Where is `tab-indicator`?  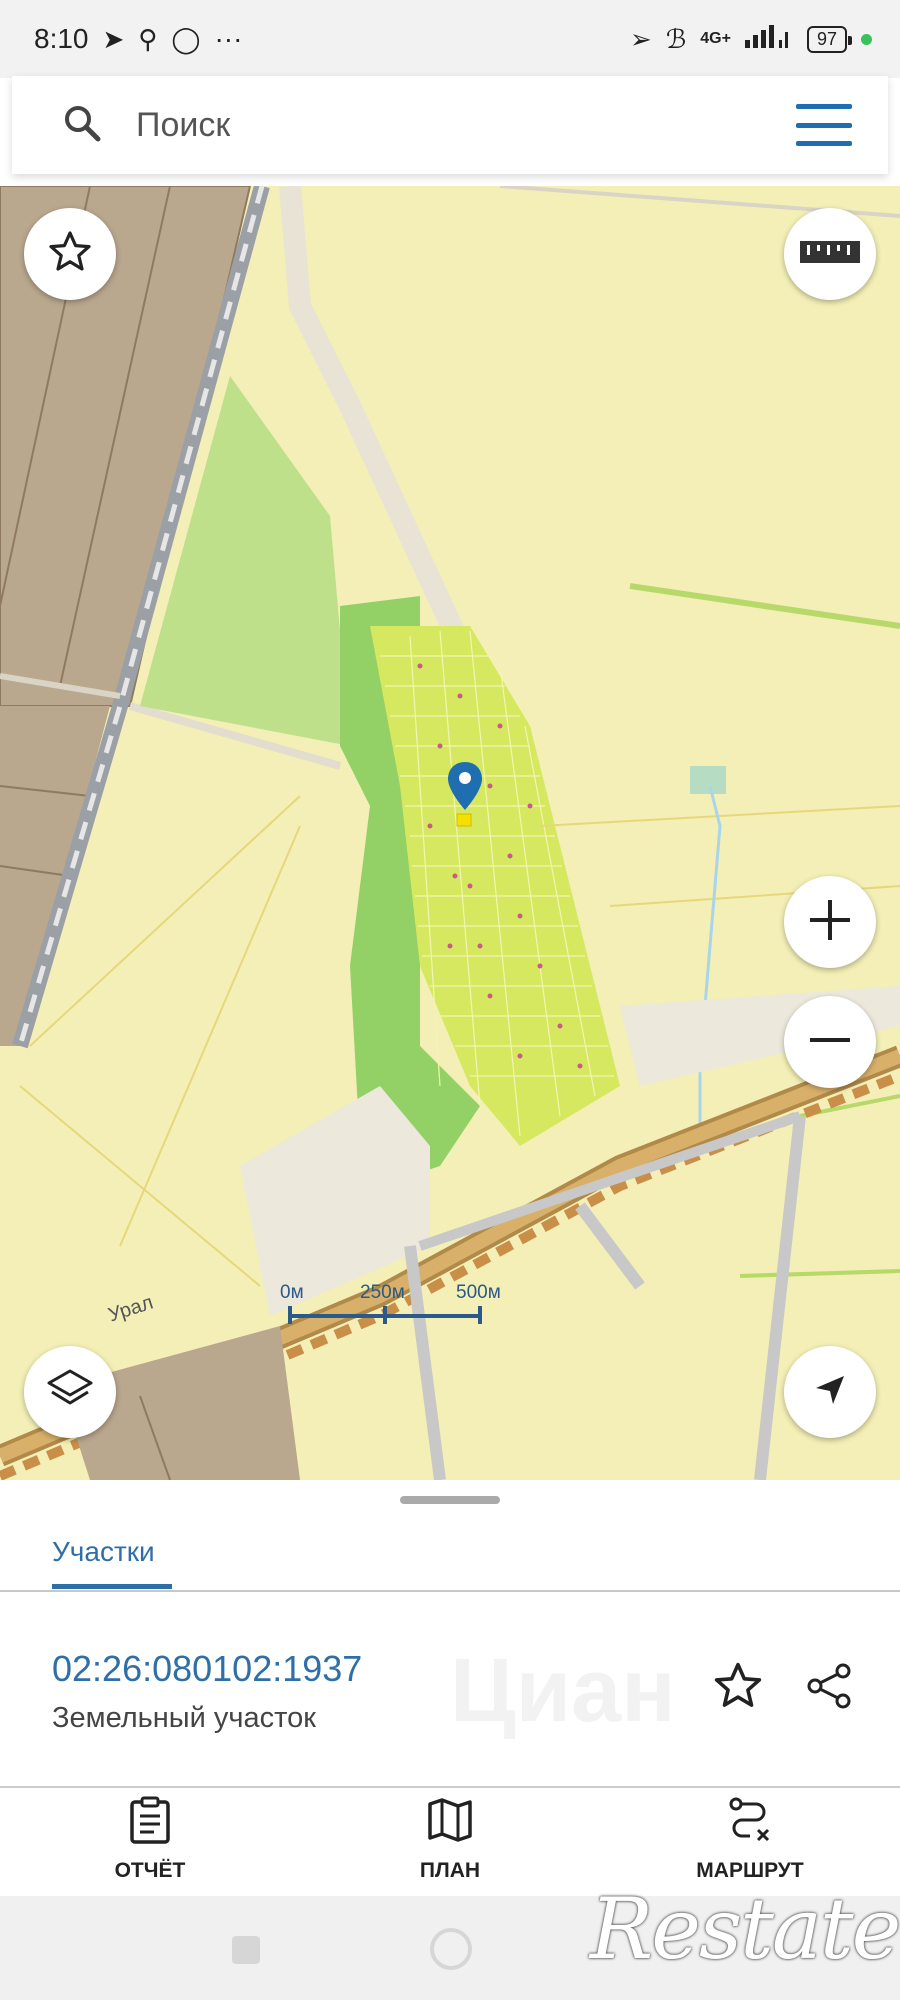 tab-indicator is located at coordinates (112, 1586).